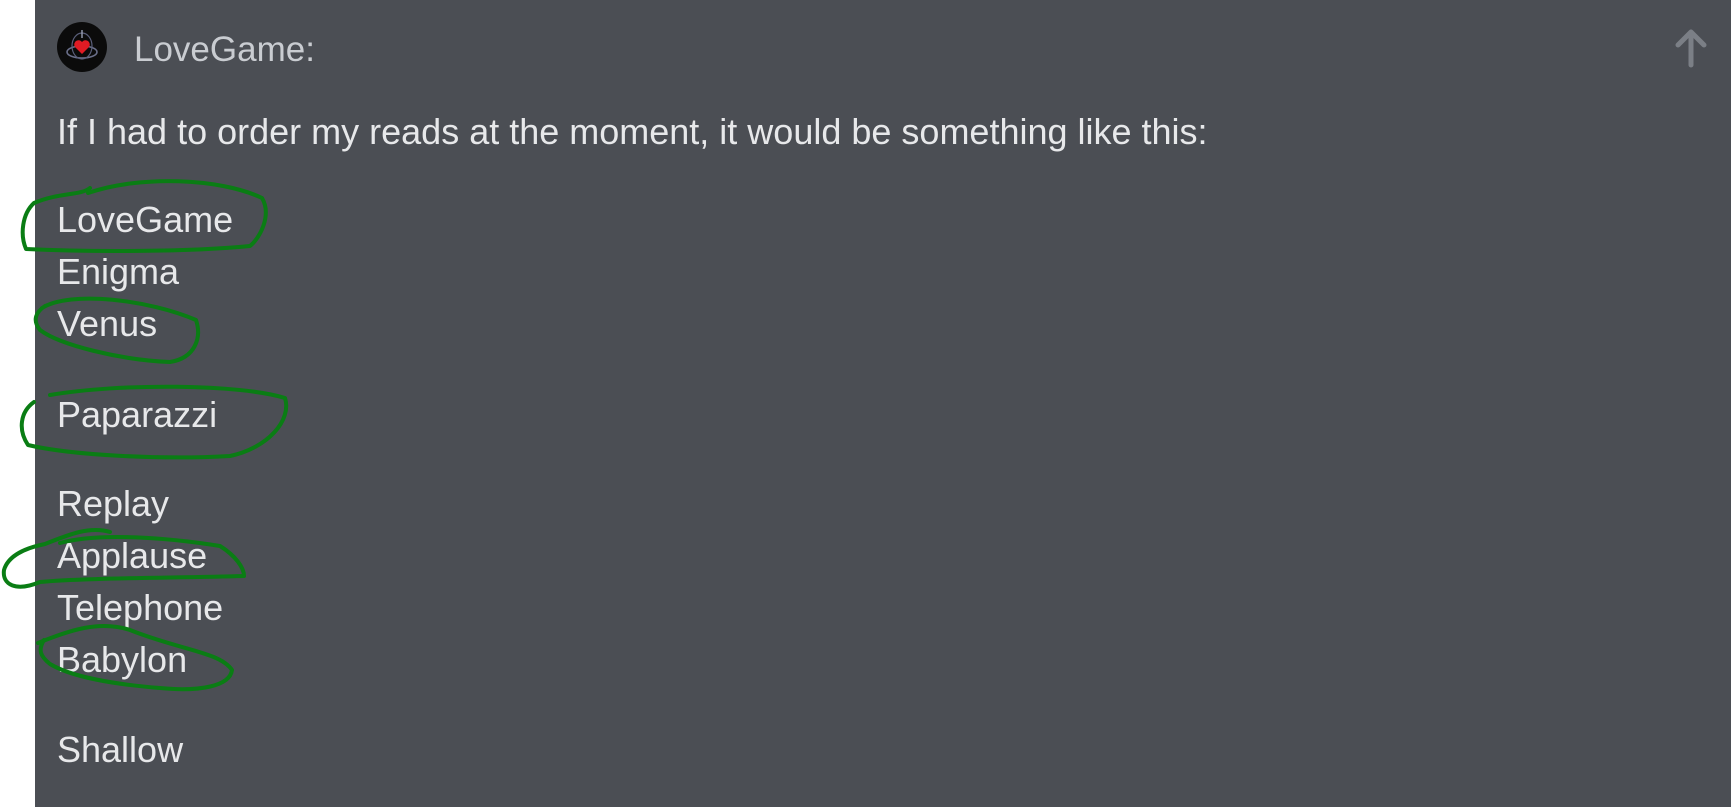  I want to click on arrow-up-icon, so click(1691, 48).